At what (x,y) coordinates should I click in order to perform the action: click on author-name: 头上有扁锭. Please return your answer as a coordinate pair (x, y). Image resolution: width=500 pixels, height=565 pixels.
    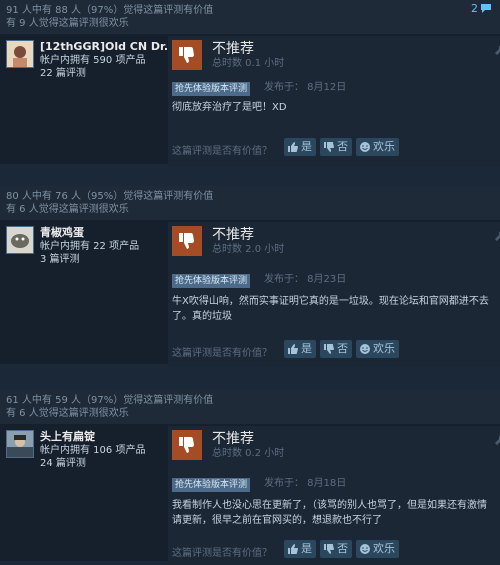
    Looking at the image, I should click on (105, 437).